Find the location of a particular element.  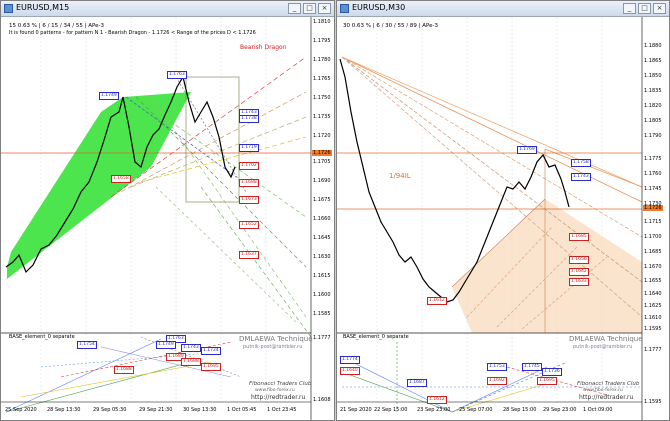

price-label: 1.1719 is located at coordinates (249, 148).